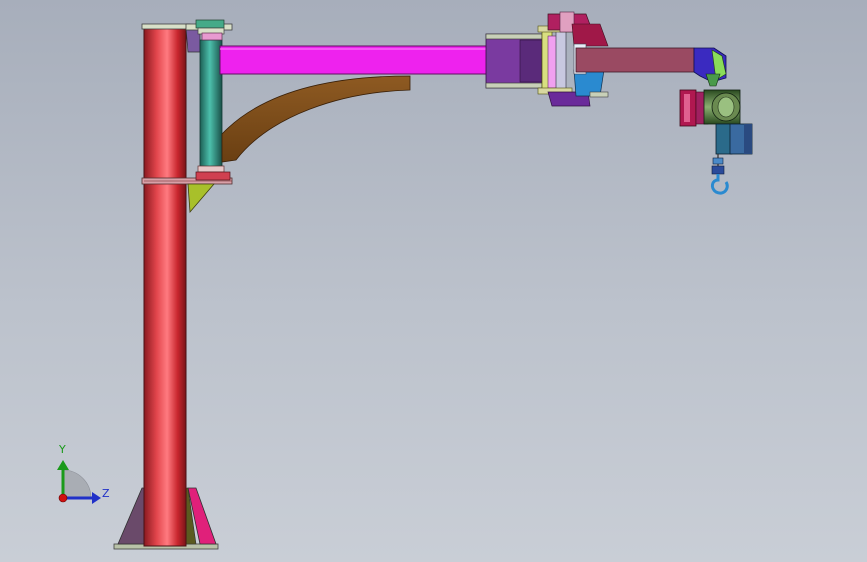 This screenshot has width=867, height=562. What do you see at coordinates (166, 26) in the screenshot?
I see `pillar-top-cap` at bounding box center [166, 26].